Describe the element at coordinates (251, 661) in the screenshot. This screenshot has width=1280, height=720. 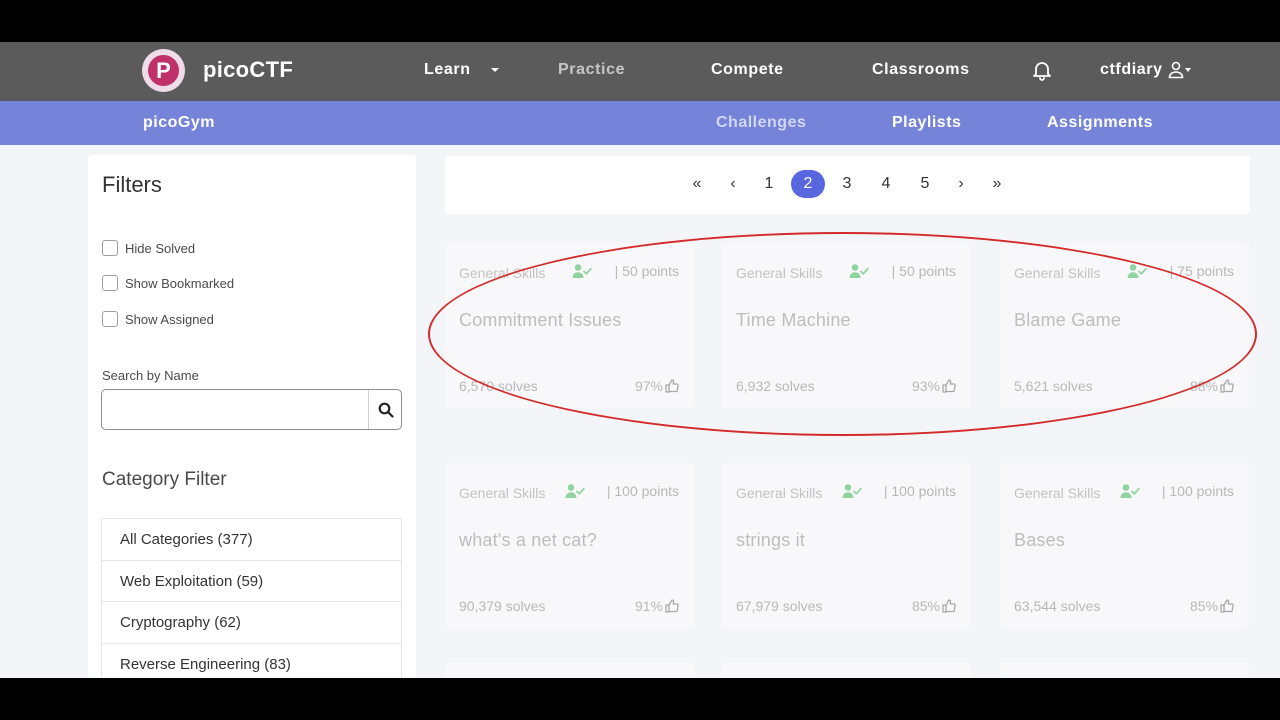
I see `category-item-reverse-engineering: Reverse Engineering (83)` at that location.